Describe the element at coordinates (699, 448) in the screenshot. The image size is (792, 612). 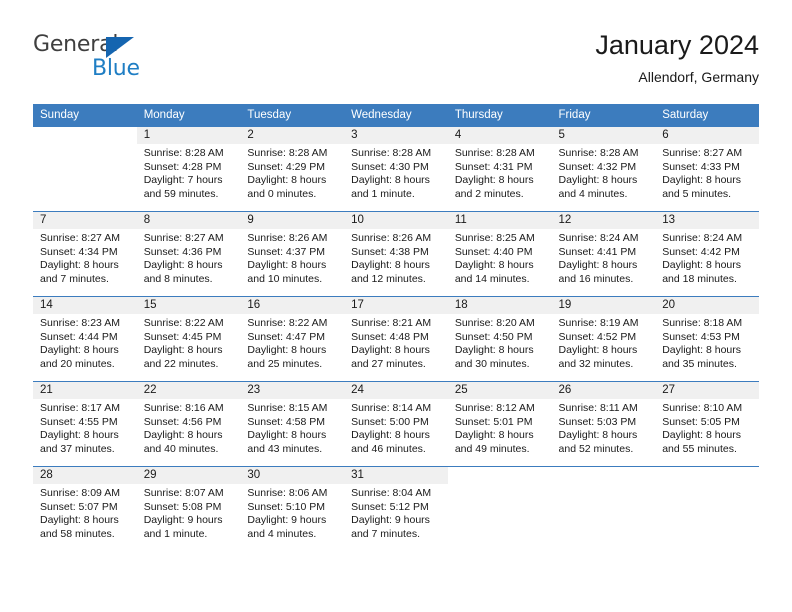
I see `daylight-line-2: and 55 minutes.` at that location.